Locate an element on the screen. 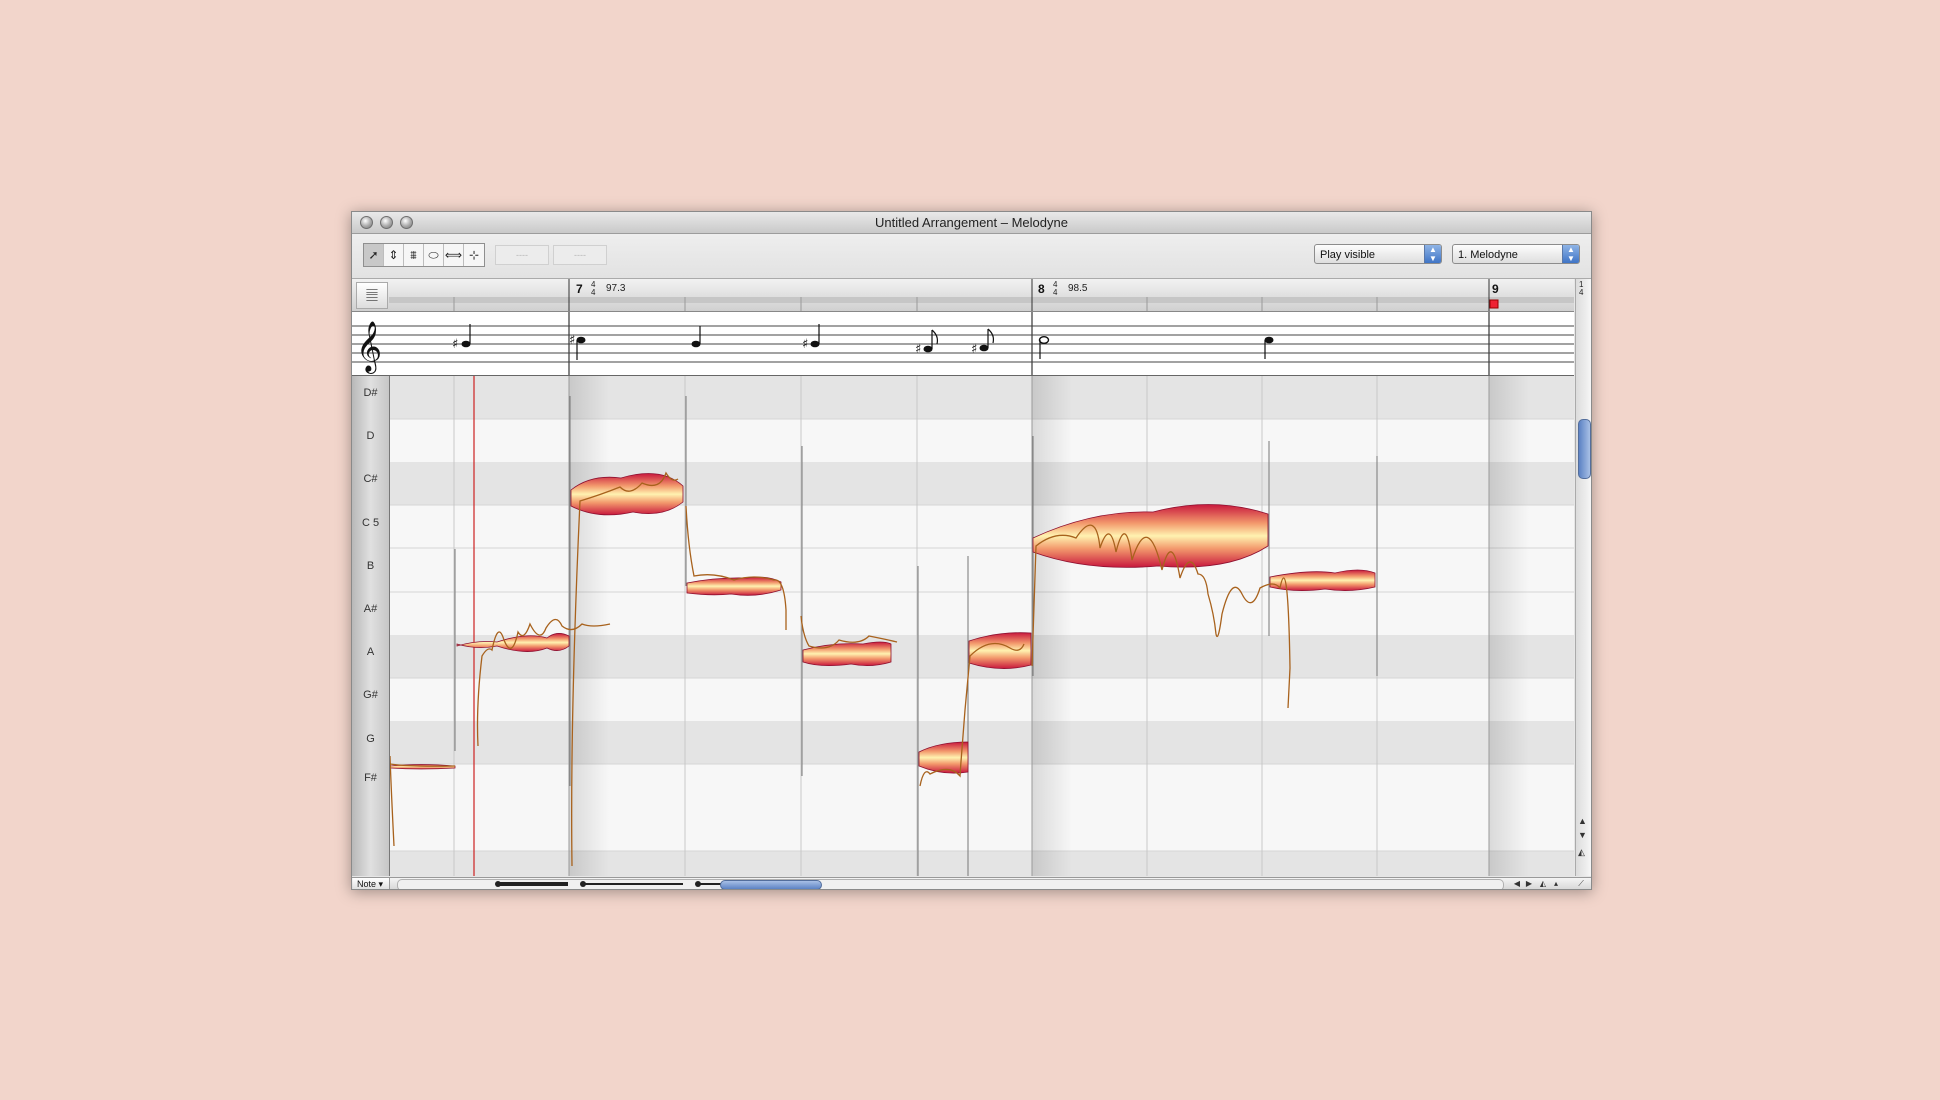 The image size is (1940, 1100). scroll-up-arrow-icon: ▲ is located at coordinates (1582, 821).